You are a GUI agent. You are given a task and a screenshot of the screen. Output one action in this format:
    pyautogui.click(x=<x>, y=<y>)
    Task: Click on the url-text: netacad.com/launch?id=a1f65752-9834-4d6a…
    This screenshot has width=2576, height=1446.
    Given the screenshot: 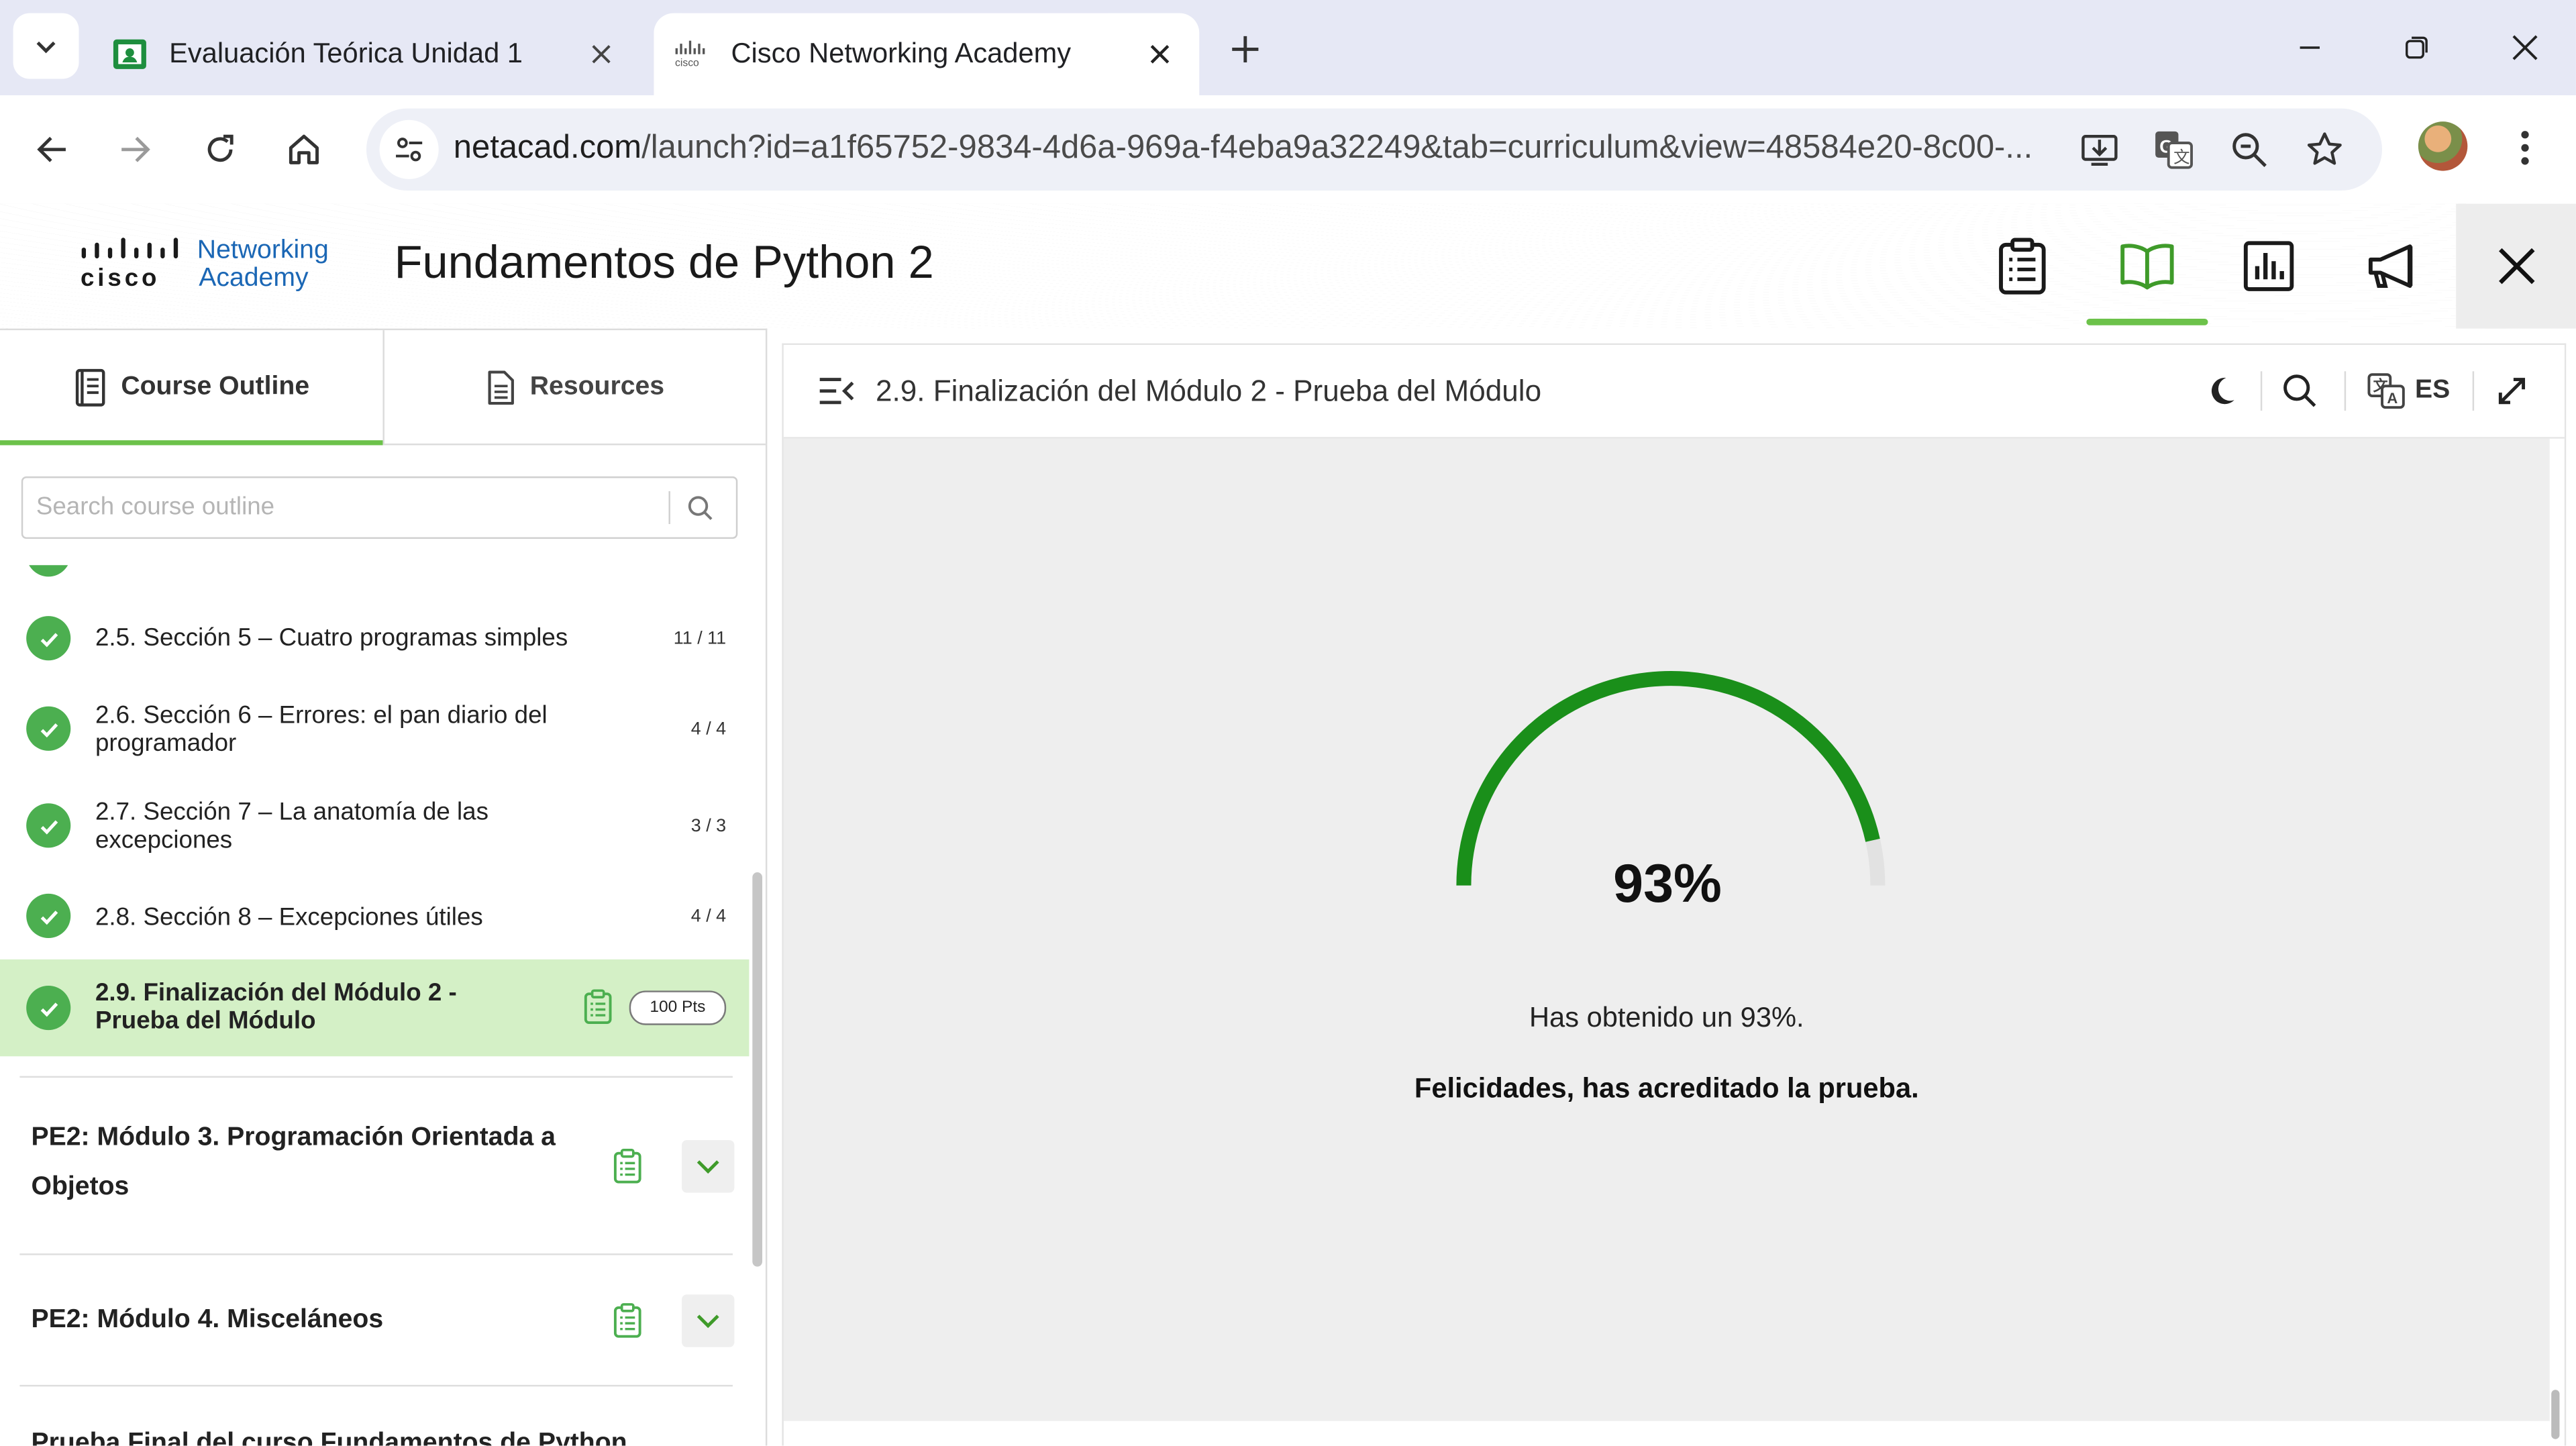 What is the action you would take?
    pyautogui.click(x=1250, y=148)
    